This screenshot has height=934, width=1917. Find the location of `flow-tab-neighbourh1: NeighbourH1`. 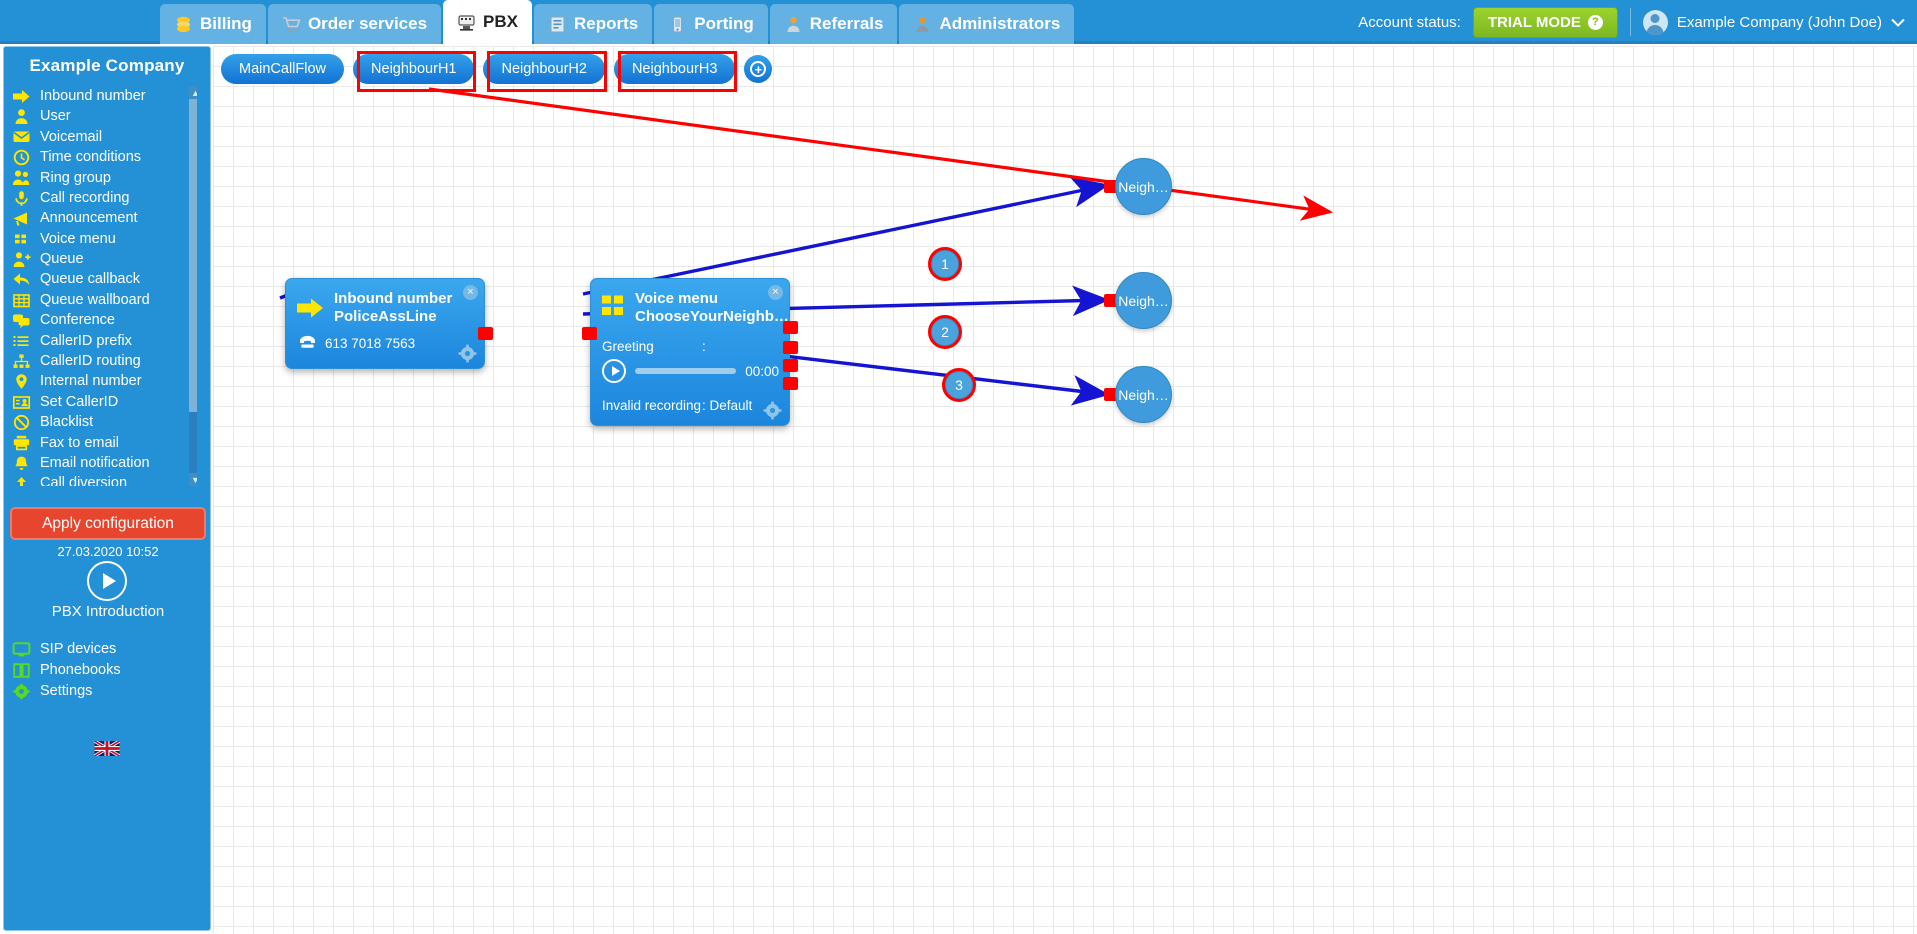

flow-tab-neighbourh1: NeighbourH1 is located at coordinates (415, 71).